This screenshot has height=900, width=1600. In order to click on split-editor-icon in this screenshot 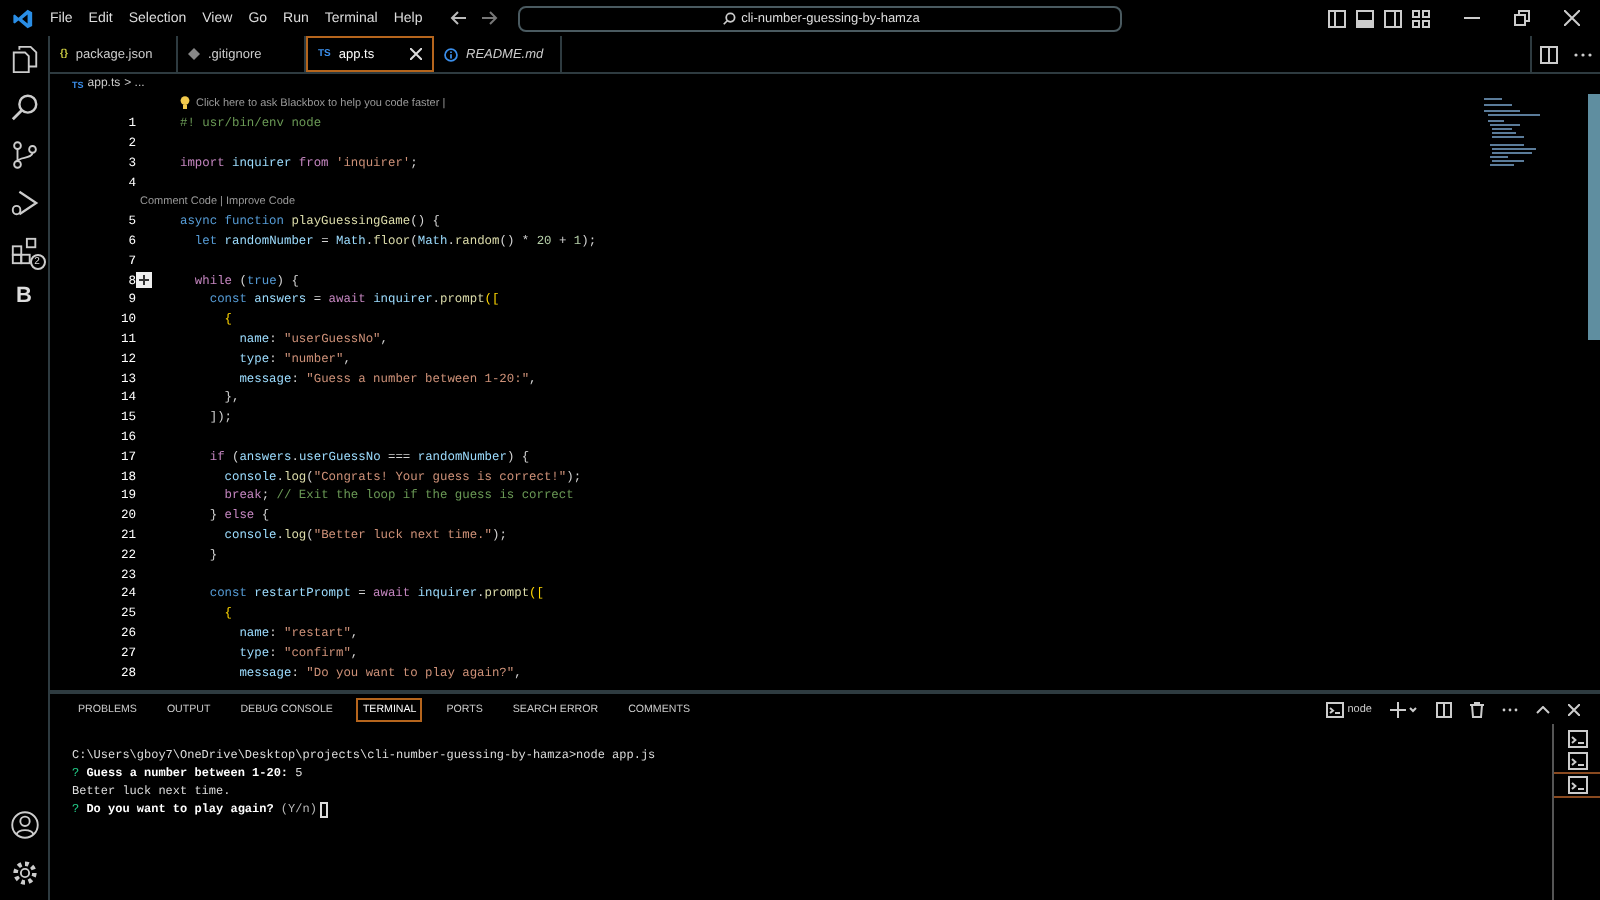, I will do `click(1549, 54)`.